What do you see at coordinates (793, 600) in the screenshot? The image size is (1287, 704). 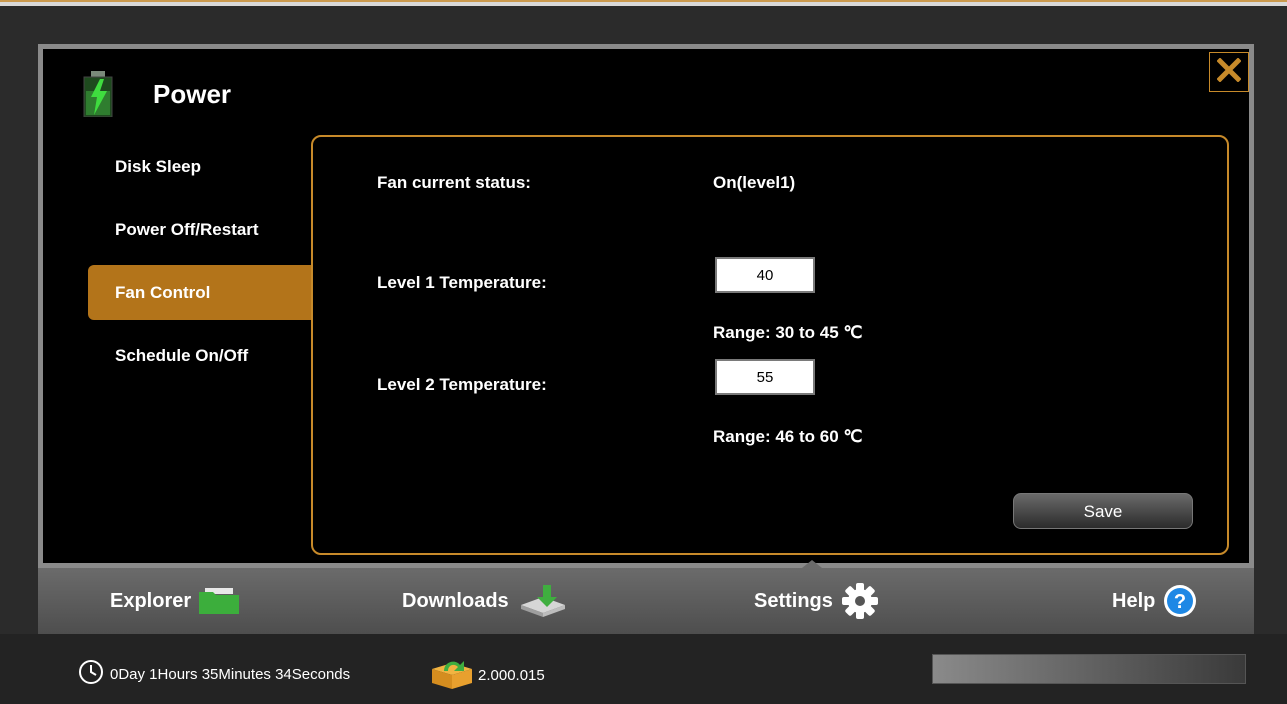 I see `tab-label: Settings` at bounding box center [793, 600].